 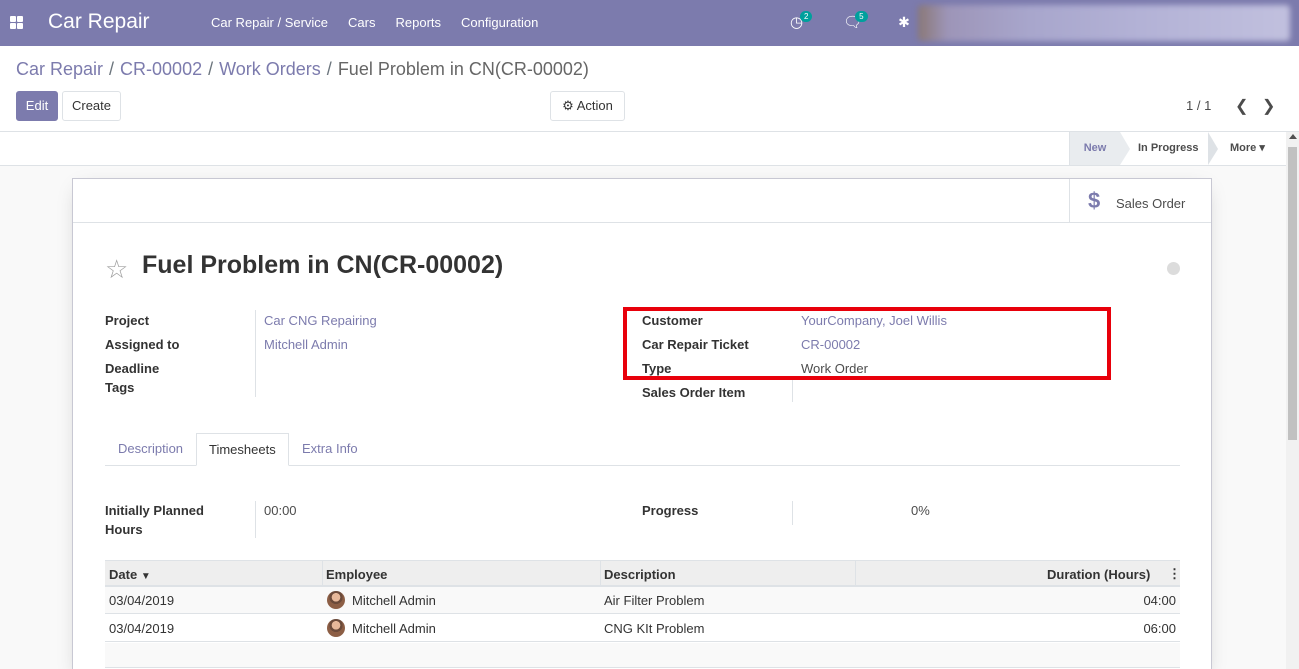 I want to click on sales-order-smart-button: $ Sales Order, so click(x=1140, y=201).